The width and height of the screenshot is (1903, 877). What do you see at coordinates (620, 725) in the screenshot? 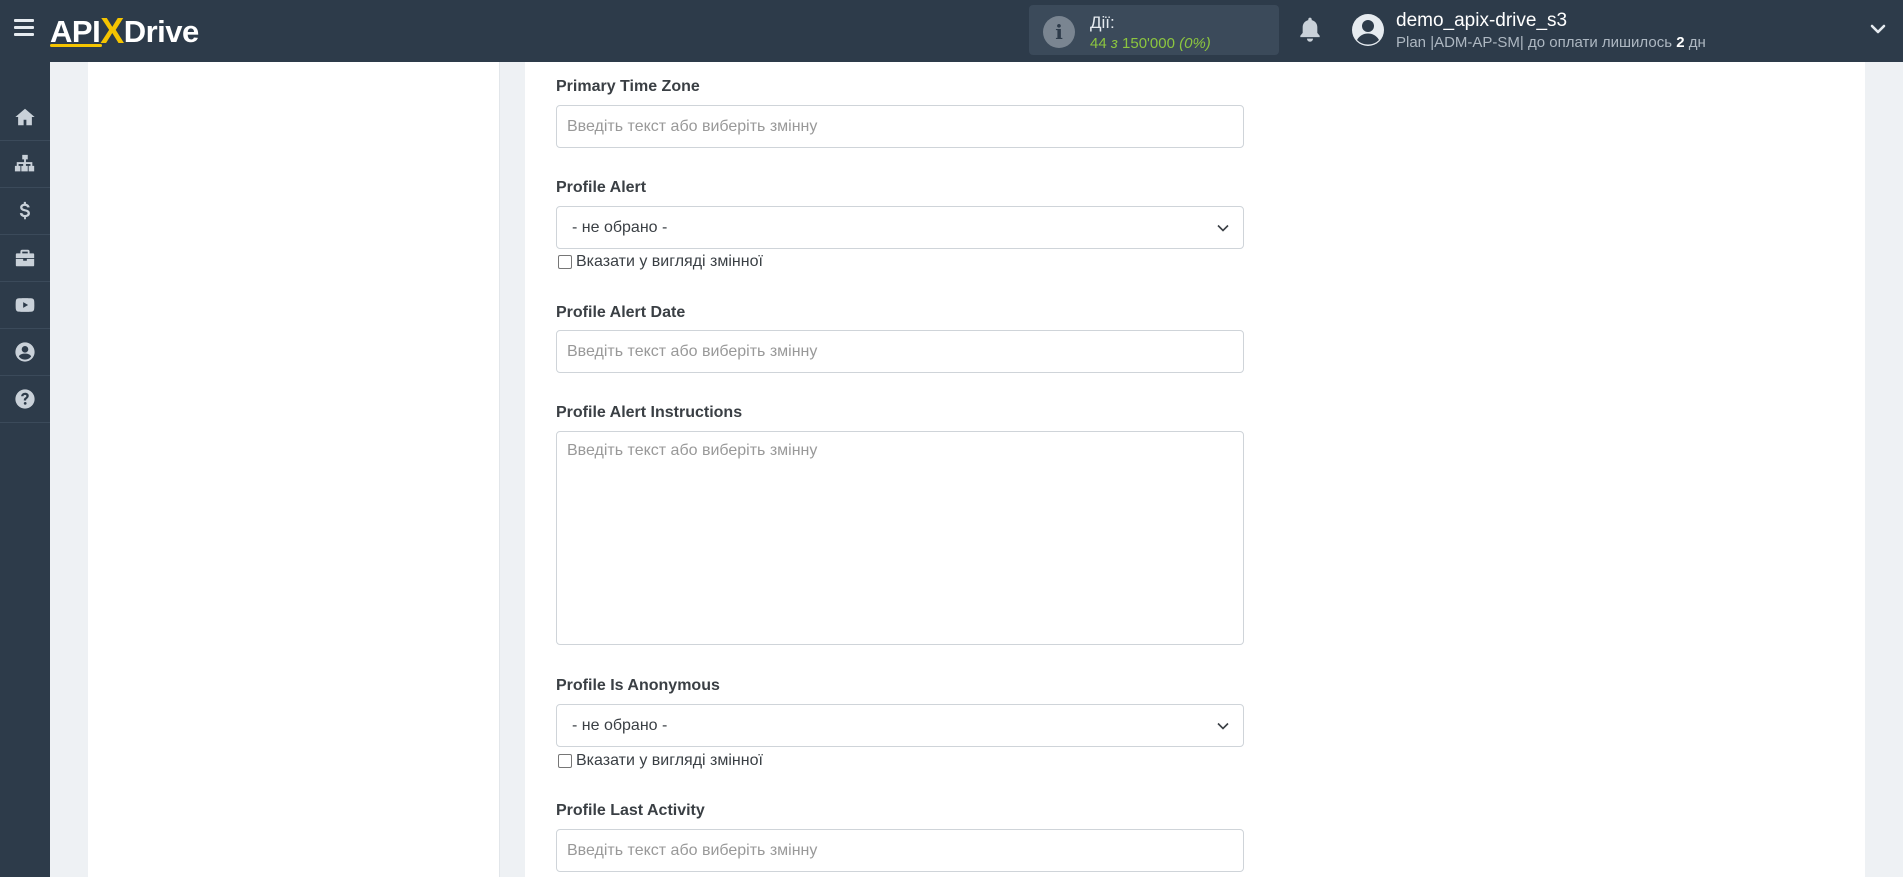
I see `profile-is-anonymous-selected-value: - не обрано -` at bounding box center [620, 725].